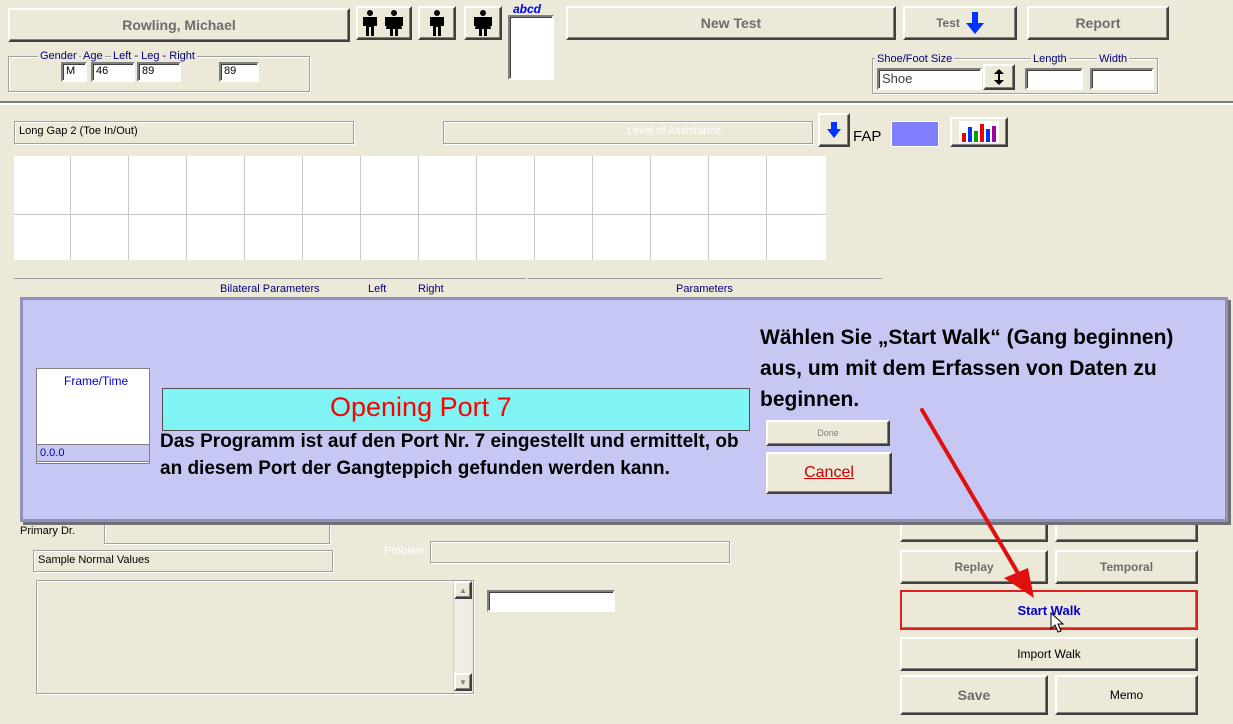 The image size is (1233, 724). I want to click on gender-label: Gender, so click(58, 56).